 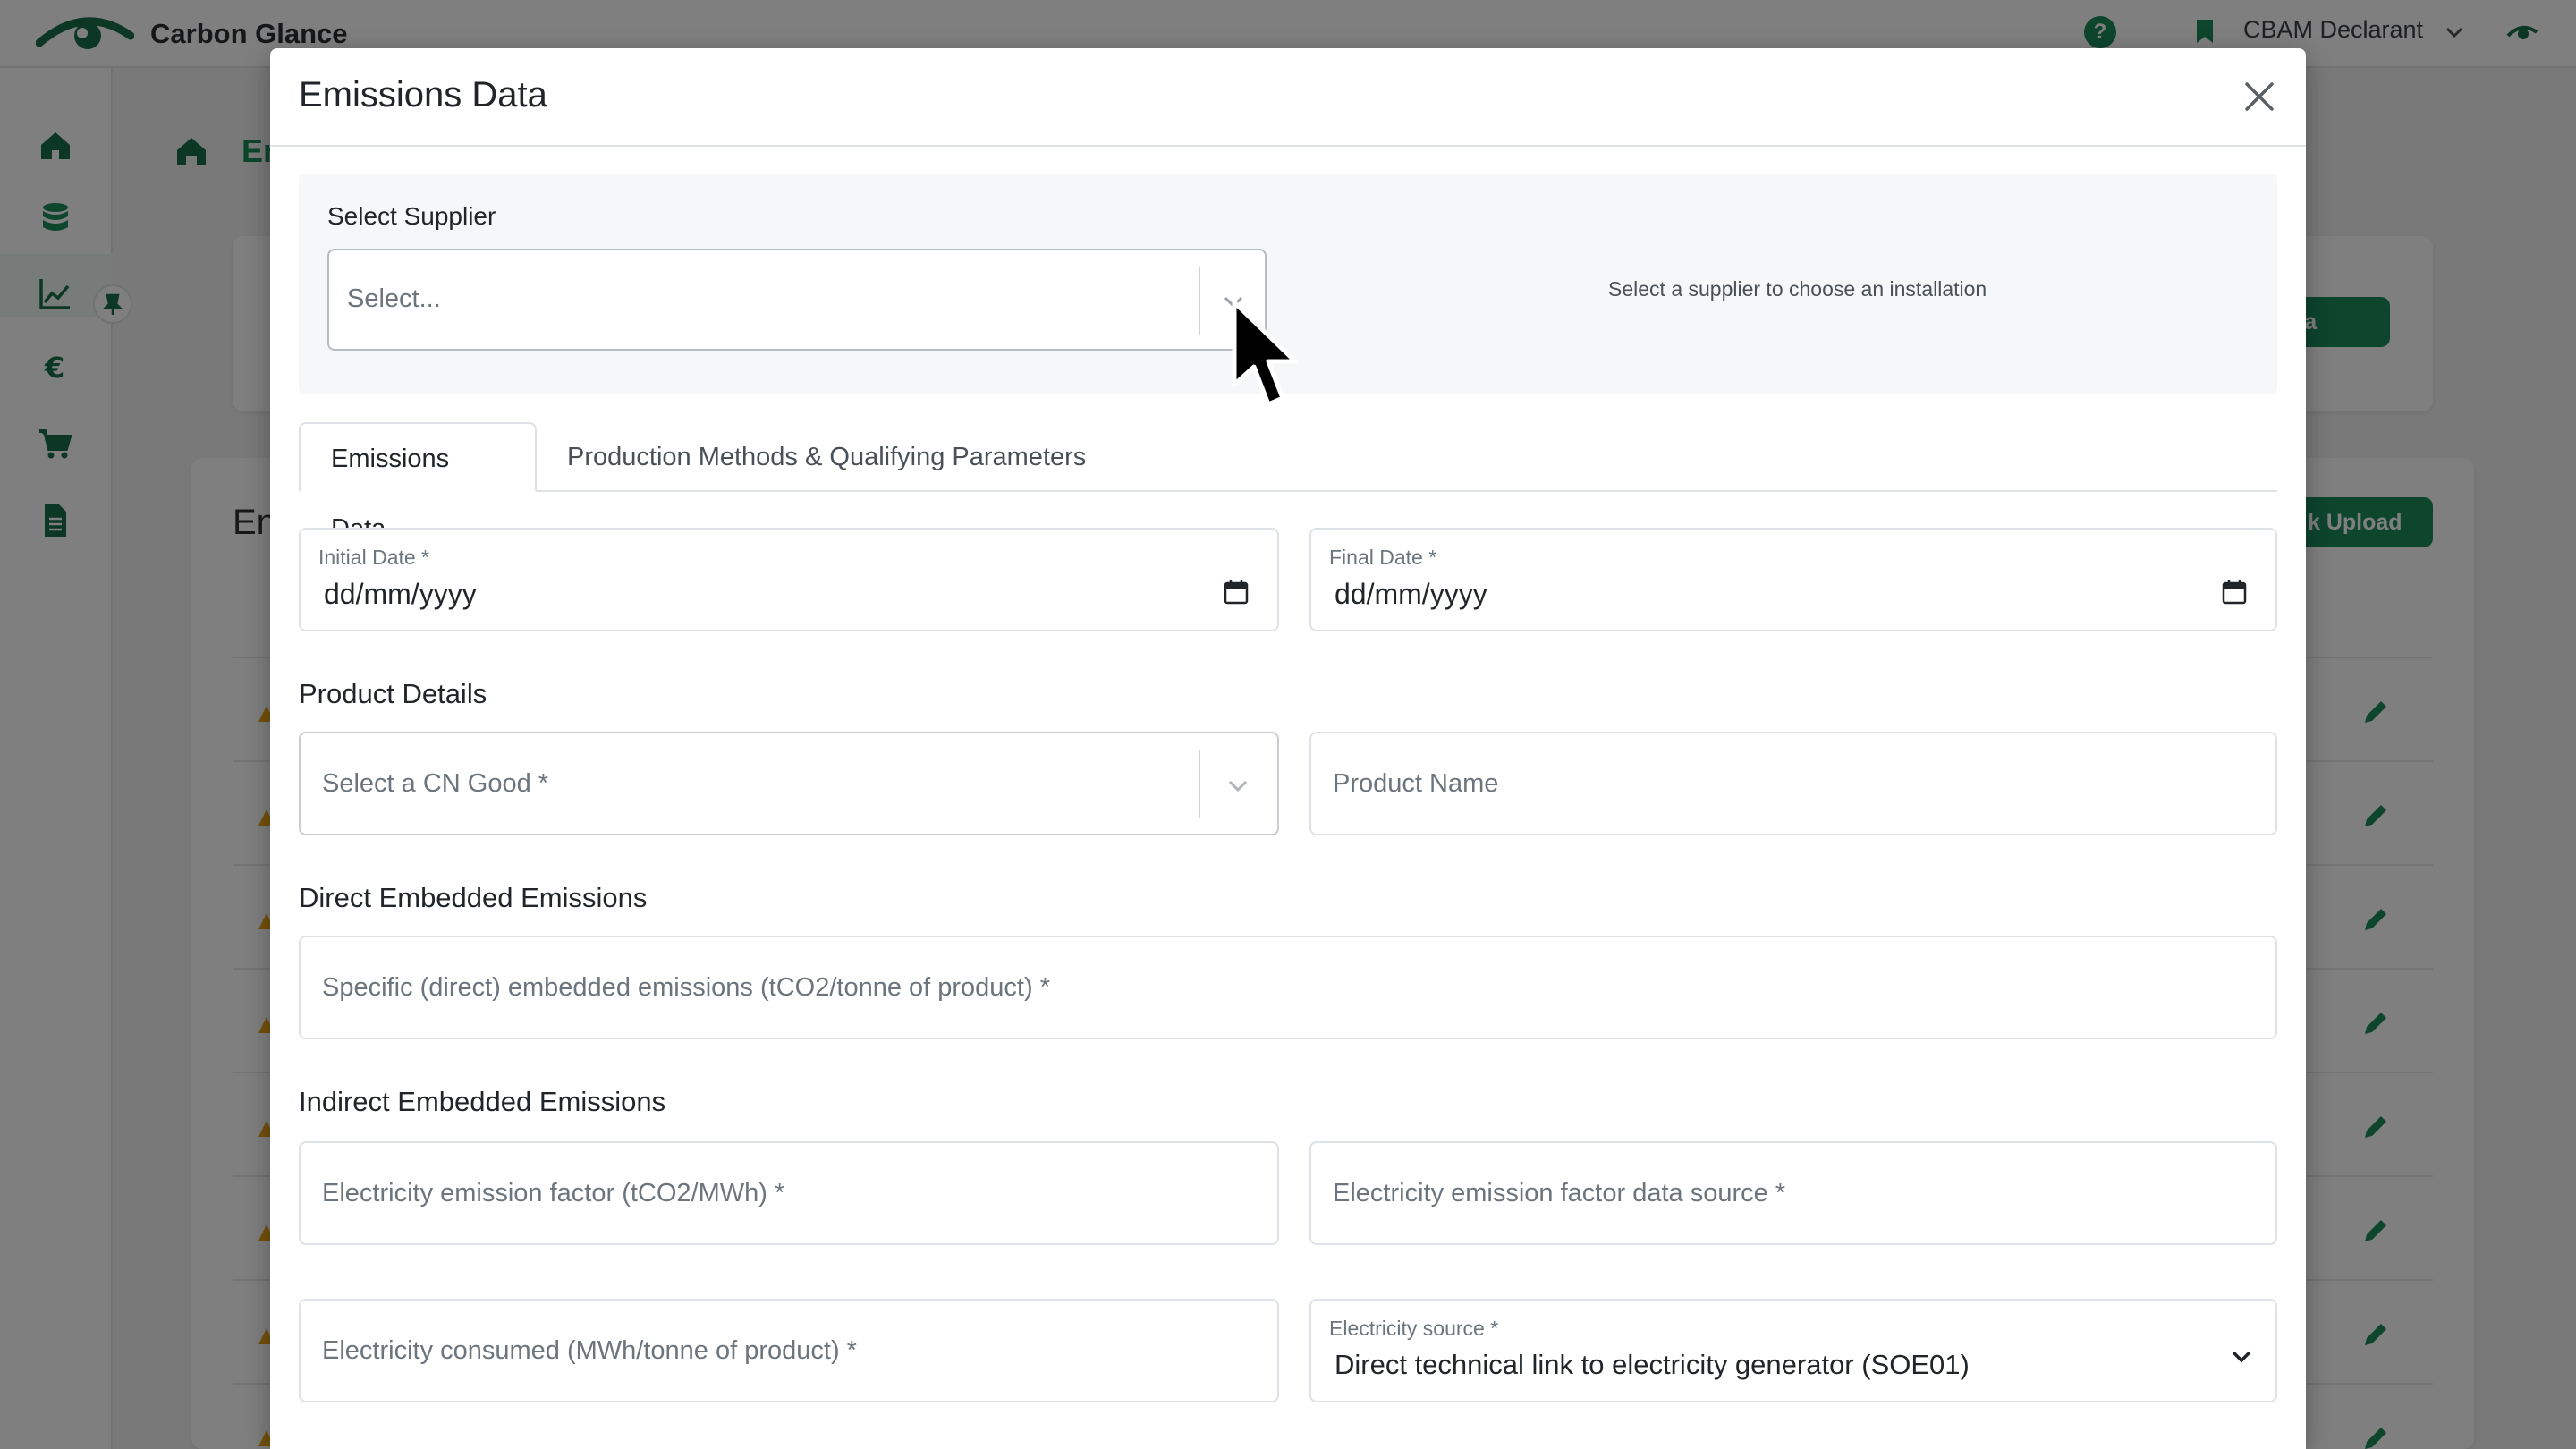 What do you see at coordinates (1414, 1328) in the screenshot?
I see `electricity-source-label: Electricity source *` at bounding box center [1414, 1328].